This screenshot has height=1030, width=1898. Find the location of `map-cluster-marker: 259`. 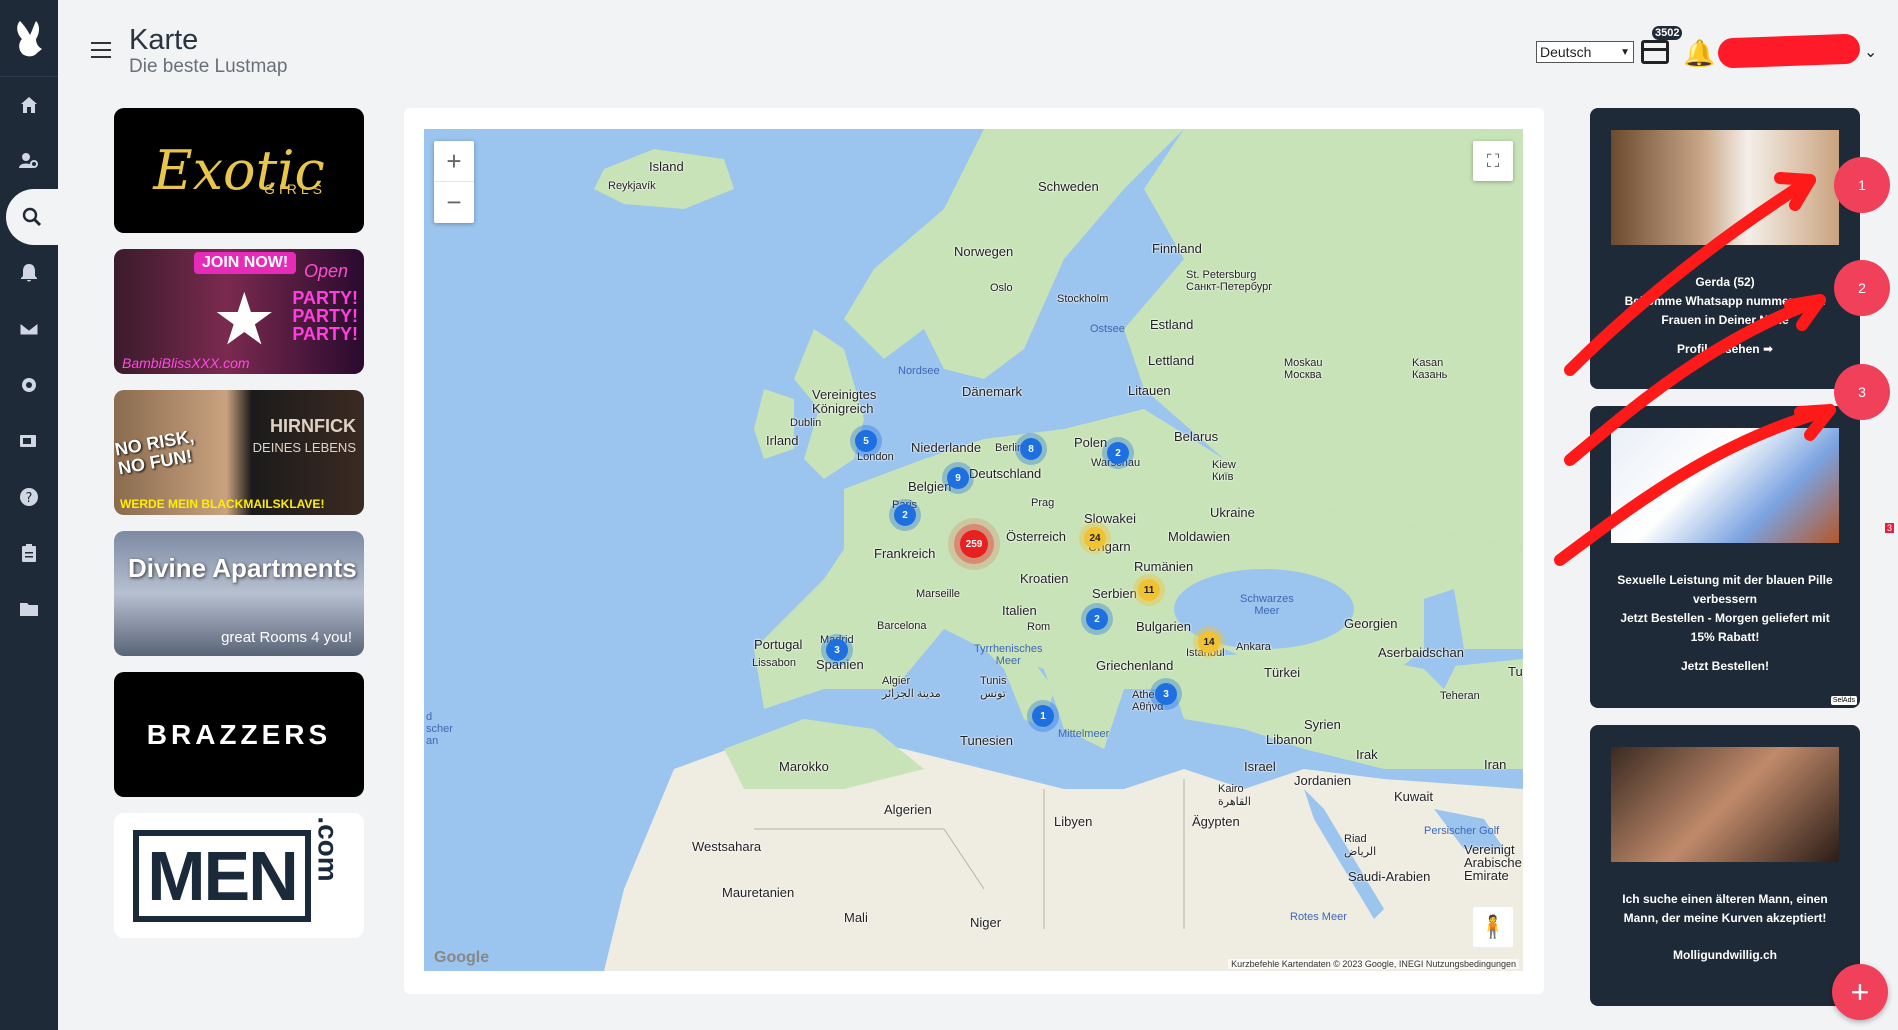

map-cluster-marker: 259 is located at coordinates (974, 544).